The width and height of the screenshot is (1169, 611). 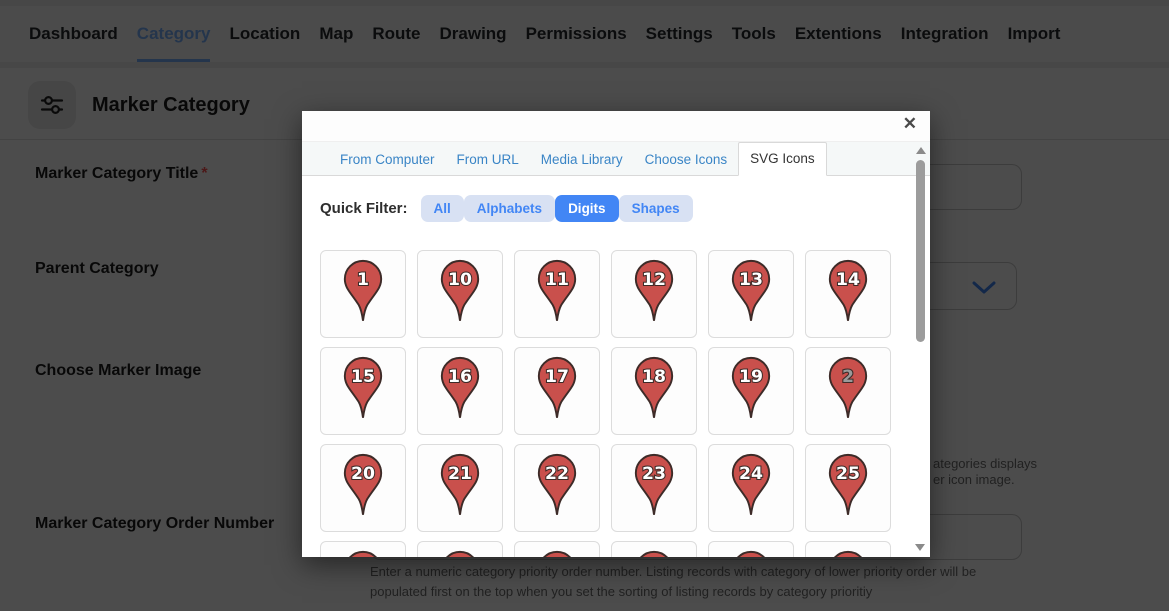 What do you see at coordinates (460, 377) in the screenshot?
I see `svg-text: 16` at bounding box center [460, 377].